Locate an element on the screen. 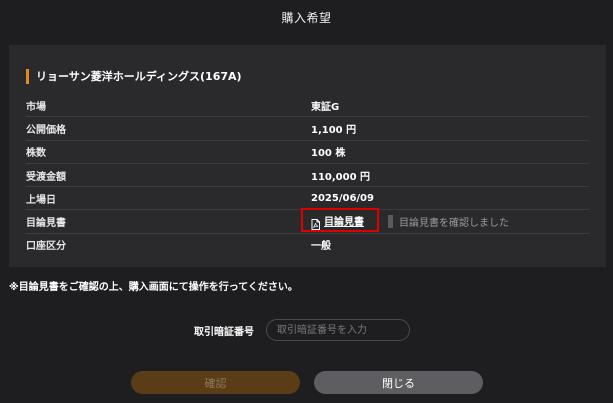 Image resolution: width=613 pixels, height=403 pixels. row-label: 市場 is located at coordinates (36, 107).